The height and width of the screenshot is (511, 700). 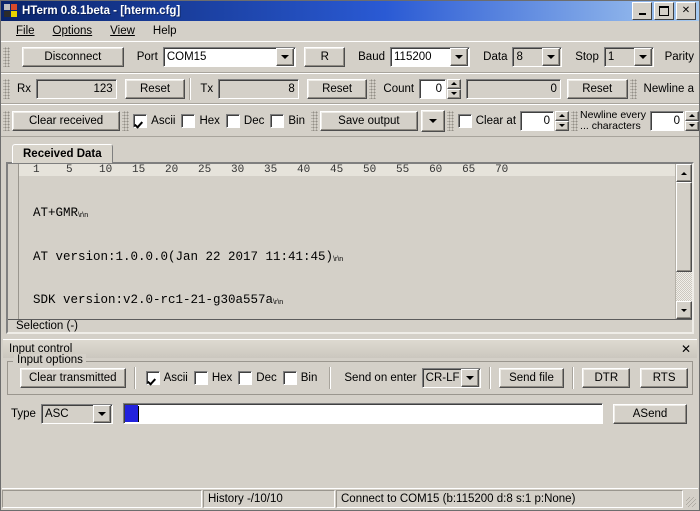 I want to click on count-reset-button: Reset, so click(x=597, y=88).